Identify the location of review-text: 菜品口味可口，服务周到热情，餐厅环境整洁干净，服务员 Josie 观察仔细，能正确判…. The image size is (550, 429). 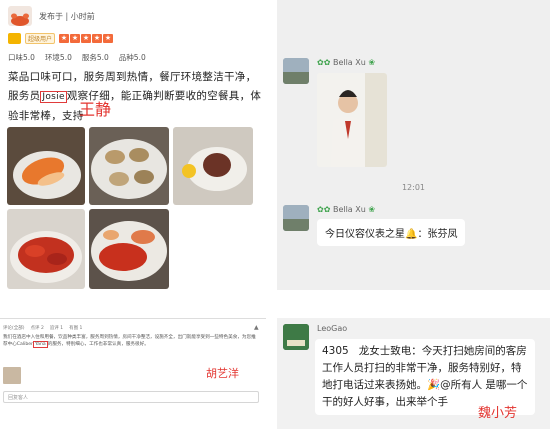
(137, 97).